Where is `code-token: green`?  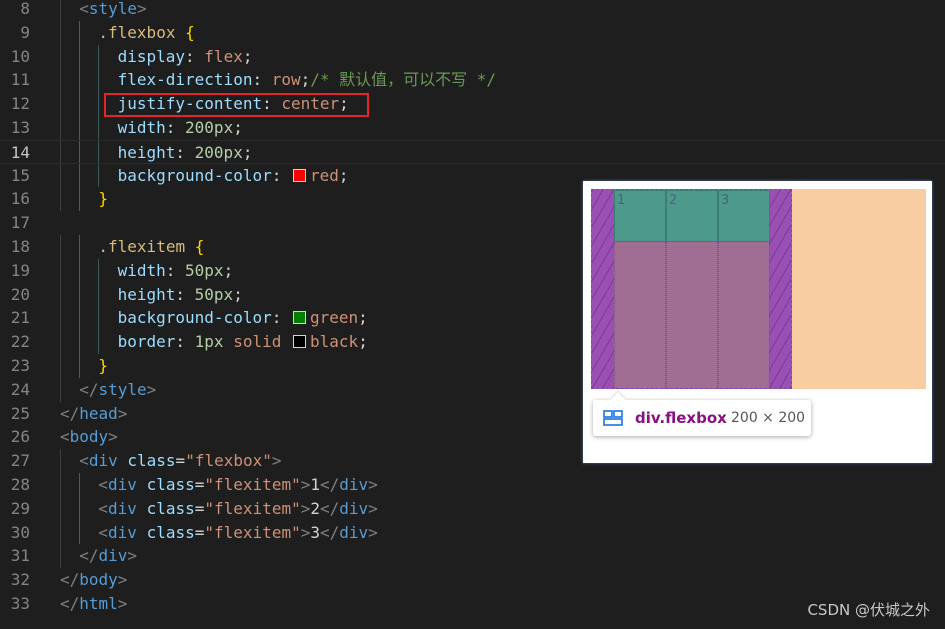 code-token: green is located at coordinates (334, 318).